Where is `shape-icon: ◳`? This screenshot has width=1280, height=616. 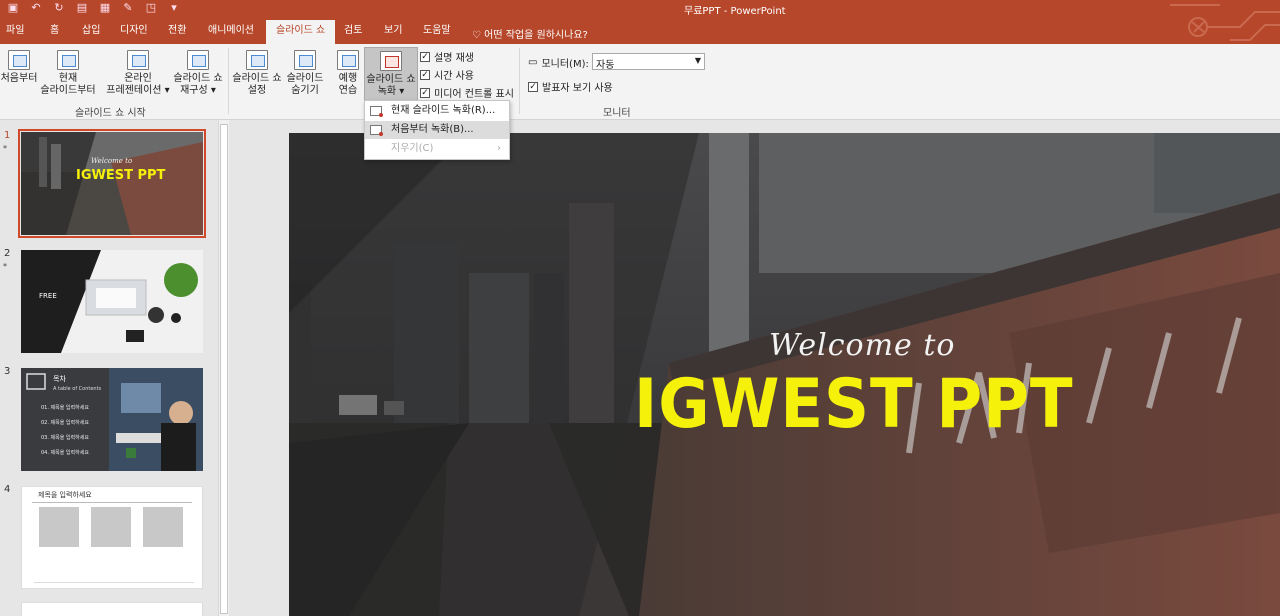
shape-icon: ◳ is located at coordinates (151, 8).